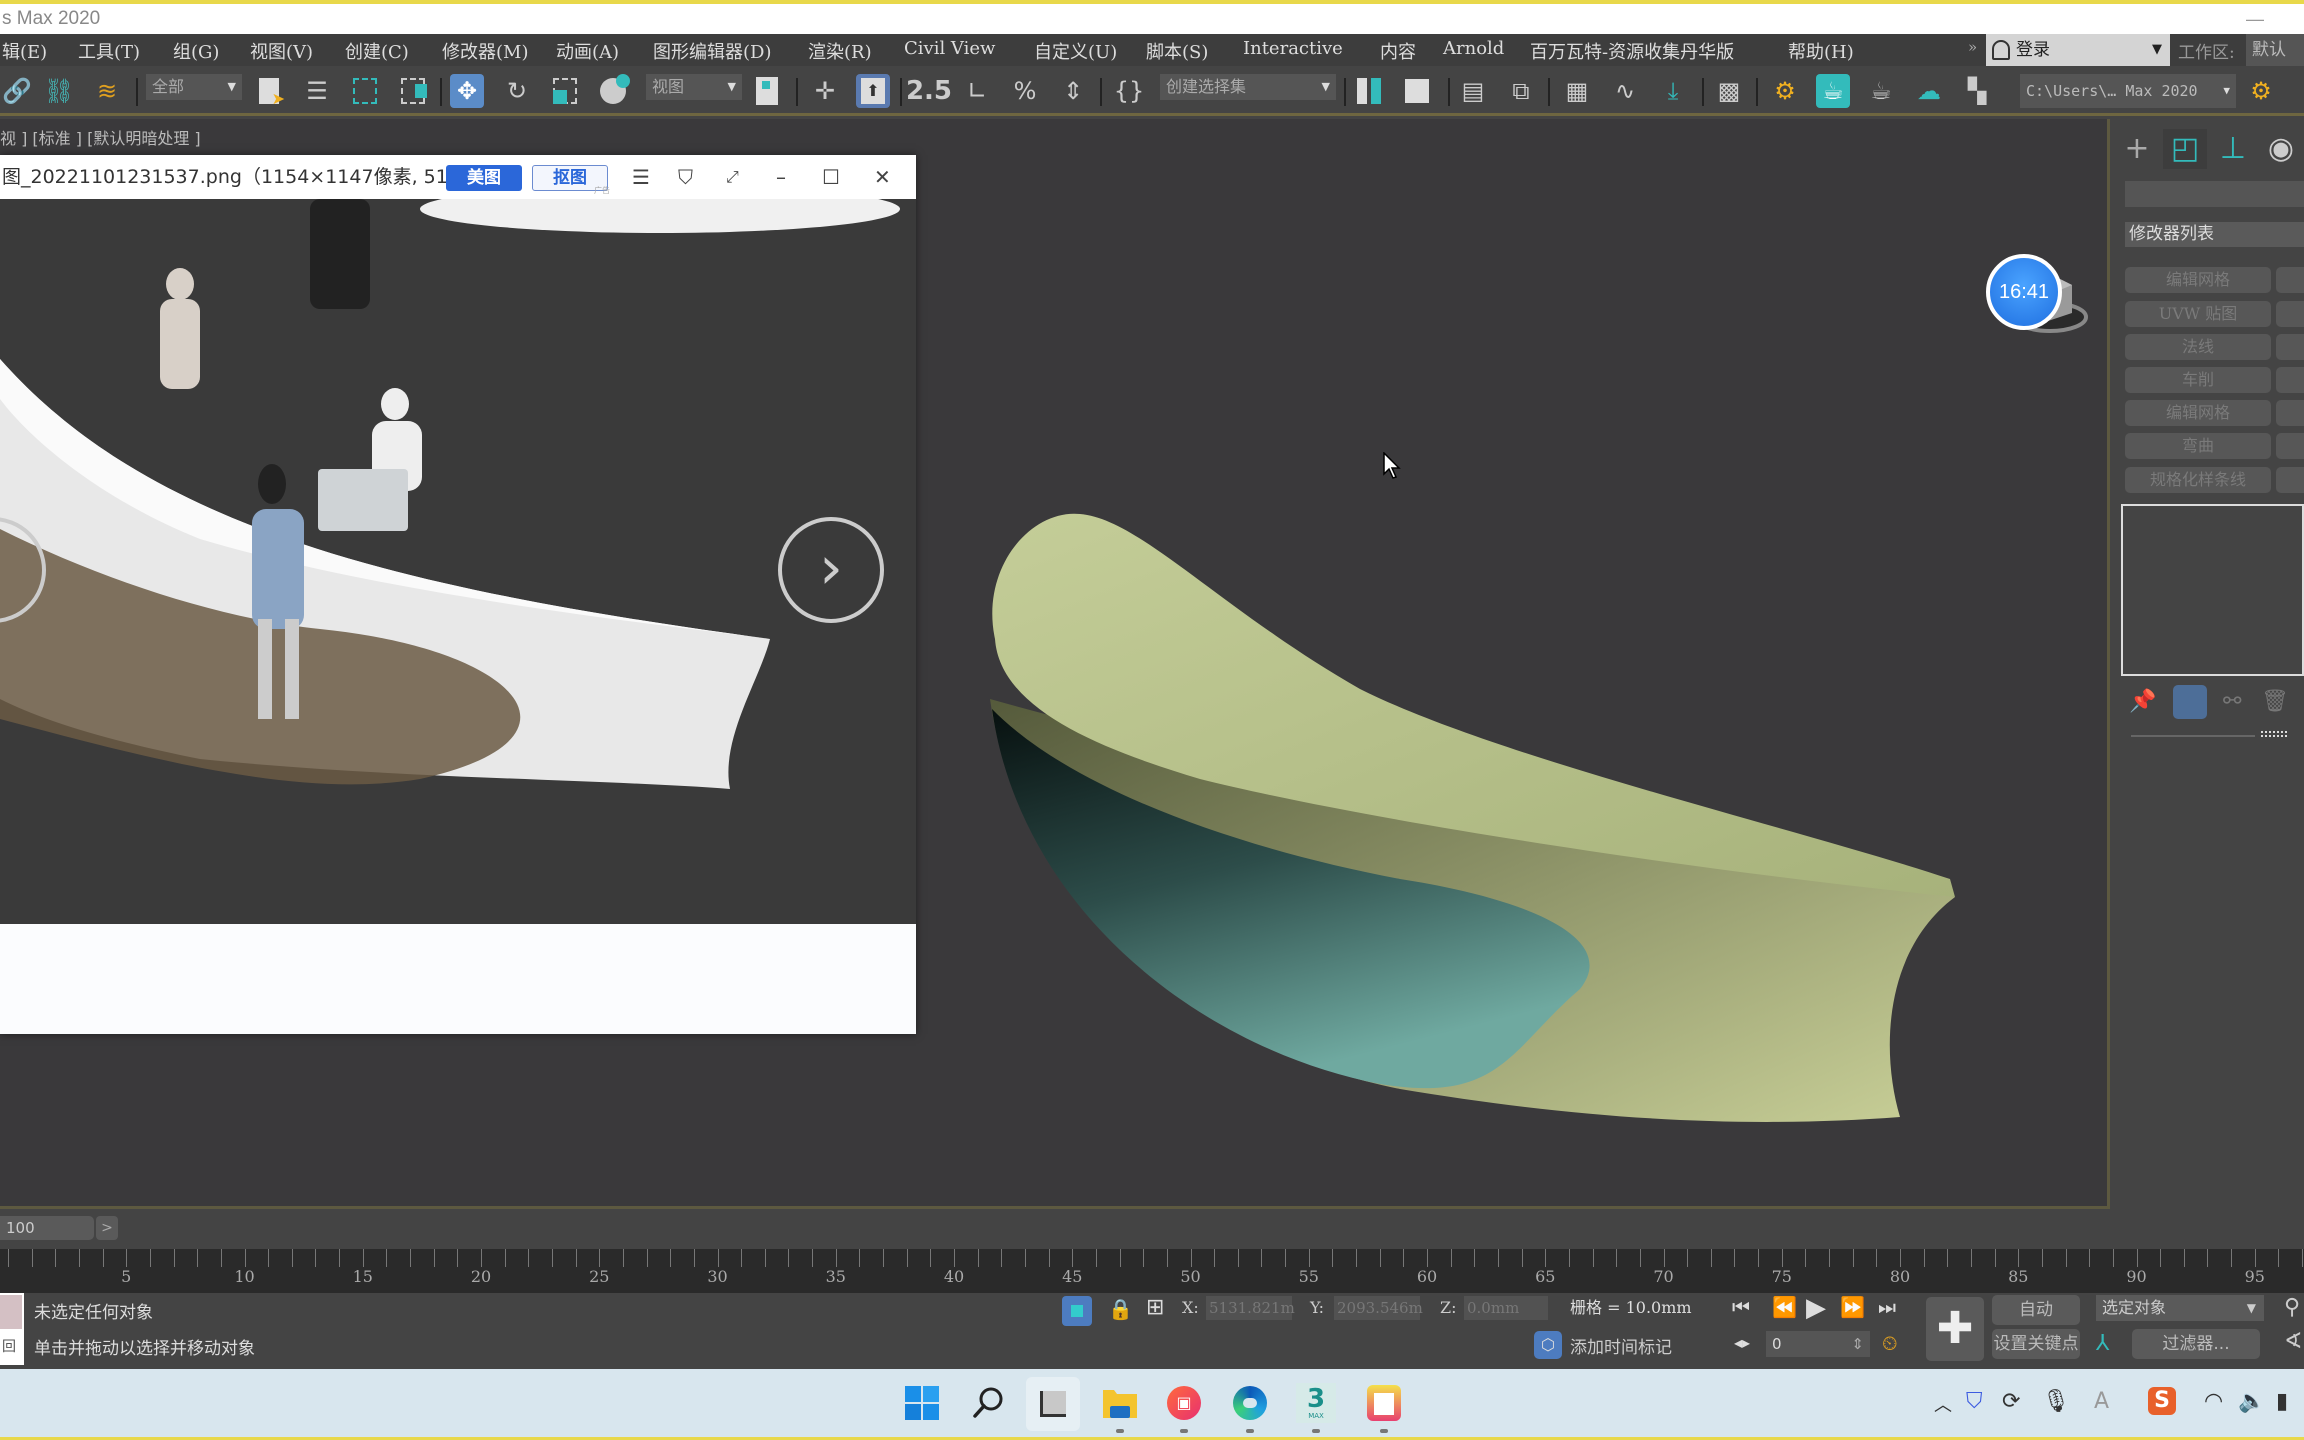 The width and height of the screenshot is (2304, 1440). What do you see at coordinates (365, 91) in the screenshot?
I see `rectangular-selection-icon` at bounding box center [365, 91].